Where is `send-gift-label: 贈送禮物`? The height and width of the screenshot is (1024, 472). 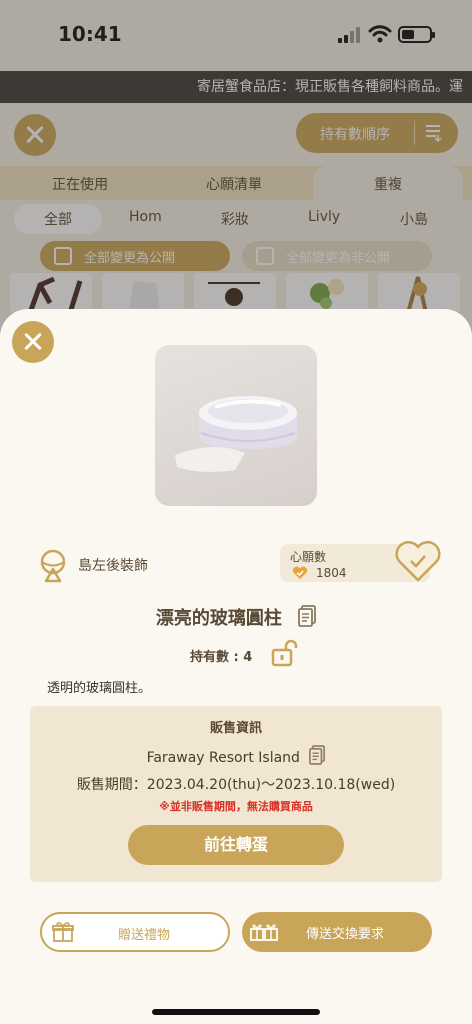 send-gift-label: 贈送禮物 is located at coordinates (144, 935).